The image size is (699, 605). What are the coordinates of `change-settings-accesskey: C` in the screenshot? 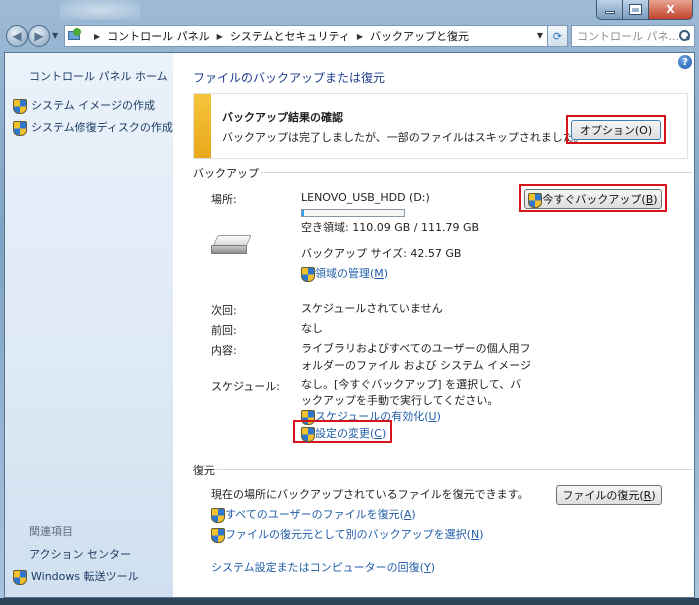 It's located at (378, 433).